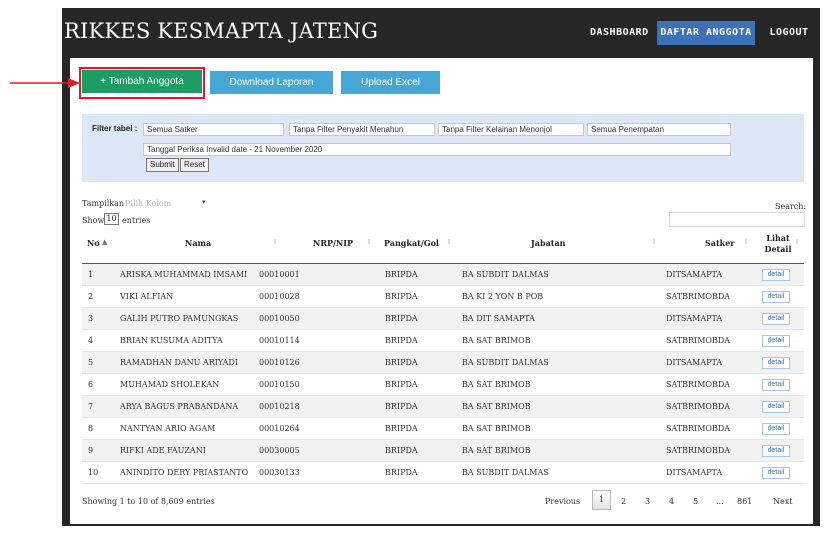 This screenshot has height=533, width=835. What do you see at coordinates (333, 243) in the screenshot?
I see `col-header-nrp: NRP/NIP` at bounding box center [333, 243].